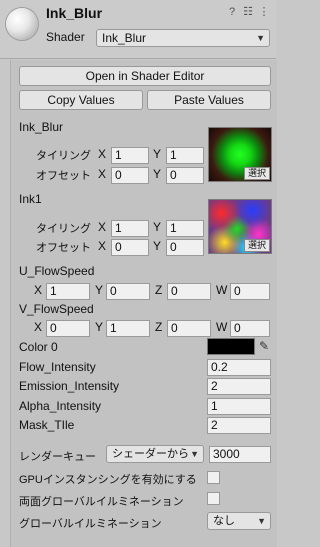 This screenshot has width=320, height=547. Describe the element at coordinates (224, 521) in the screenshot. I see `global-illumination-value: なし` at that location.